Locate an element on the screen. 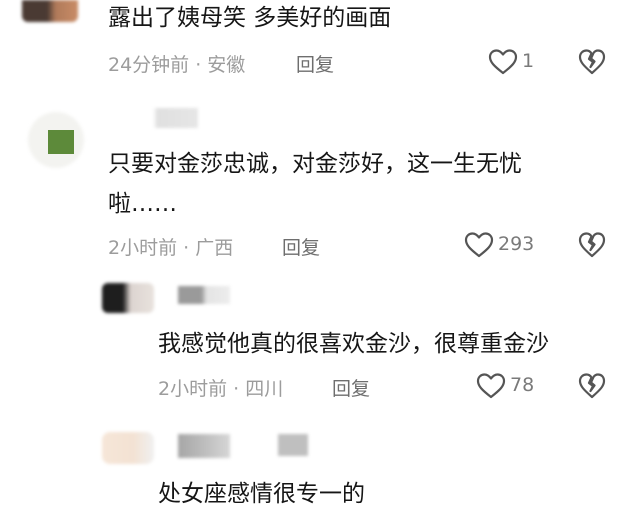  comment-text: 我感觉他真的很喜欢金沙，很尊重金沙 is located at coordinates (353, 344).